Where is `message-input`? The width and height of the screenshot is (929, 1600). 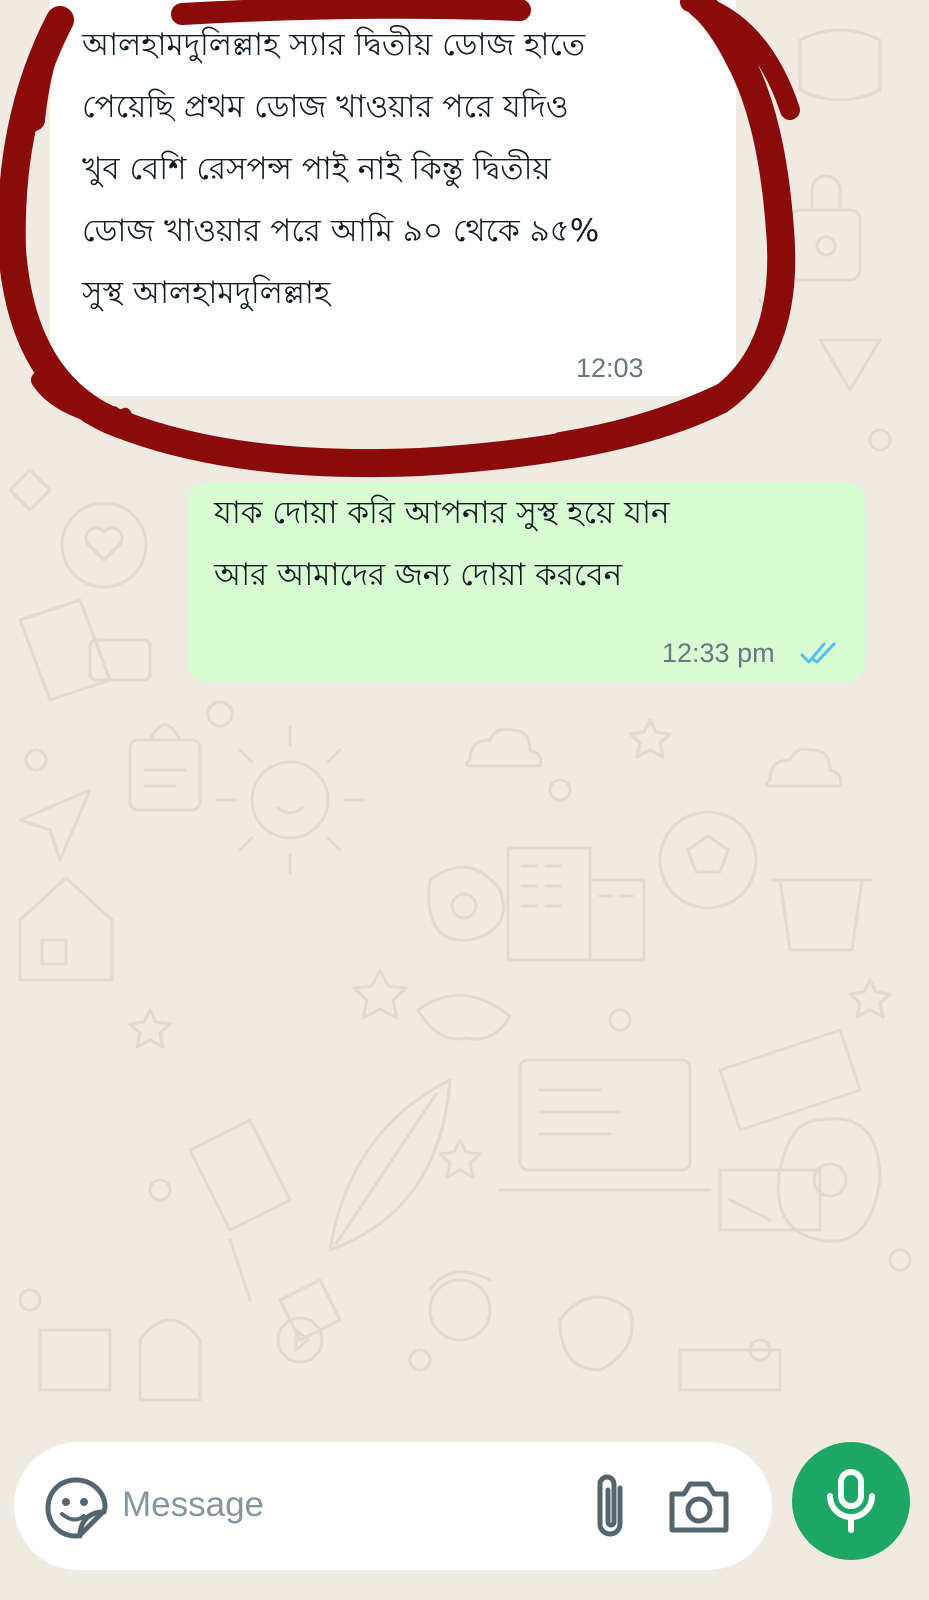
message-input is located at coordinates (342, 1505).